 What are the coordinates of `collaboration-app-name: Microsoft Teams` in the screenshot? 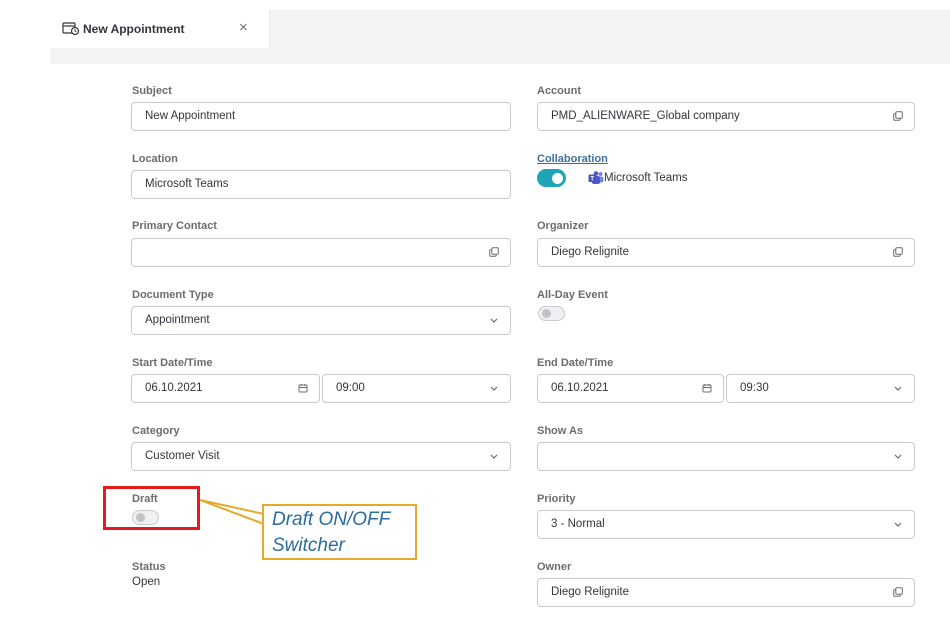 It's located at (646, 178).